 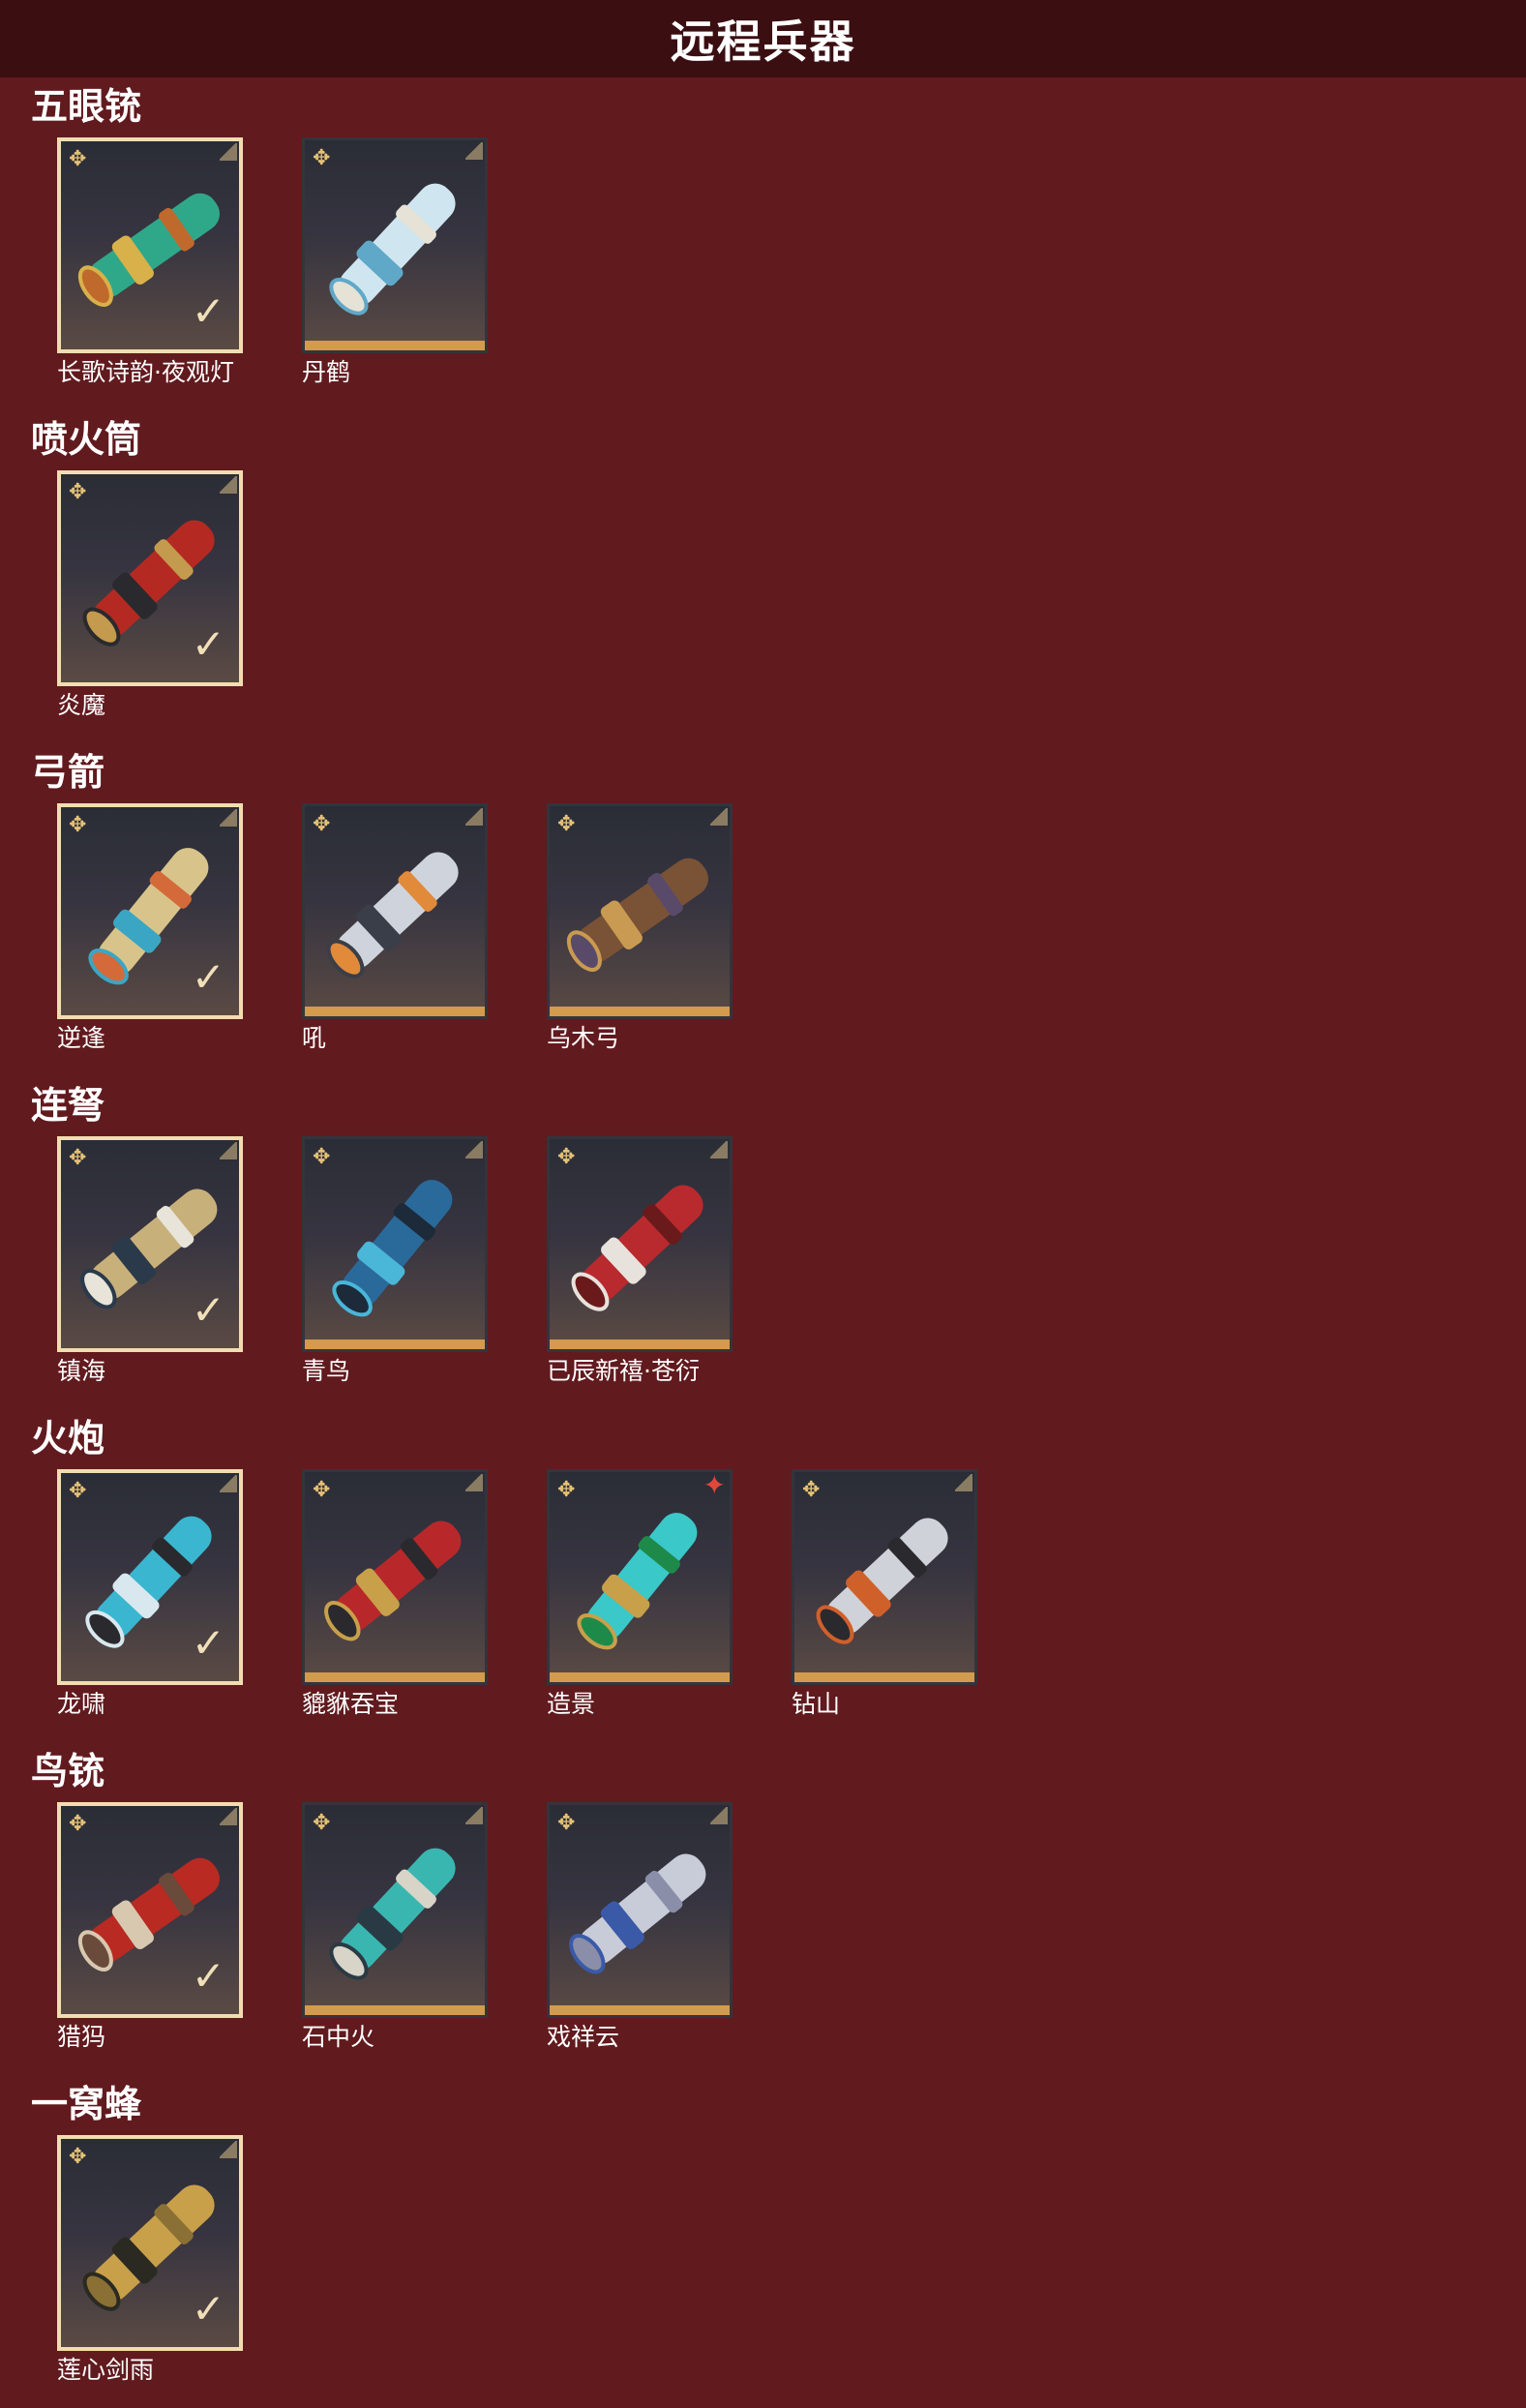 I want to click on weapon-card: ✥ 石中火, so click(x=395, y=1927).